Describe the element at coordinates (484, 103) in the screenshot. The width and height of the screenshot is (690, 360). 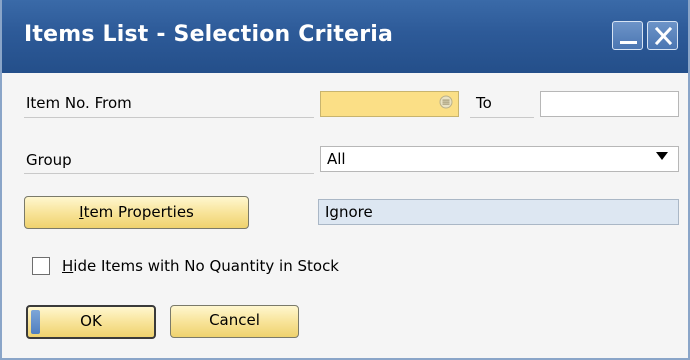
I see `item-no-to-label: To` at that location.